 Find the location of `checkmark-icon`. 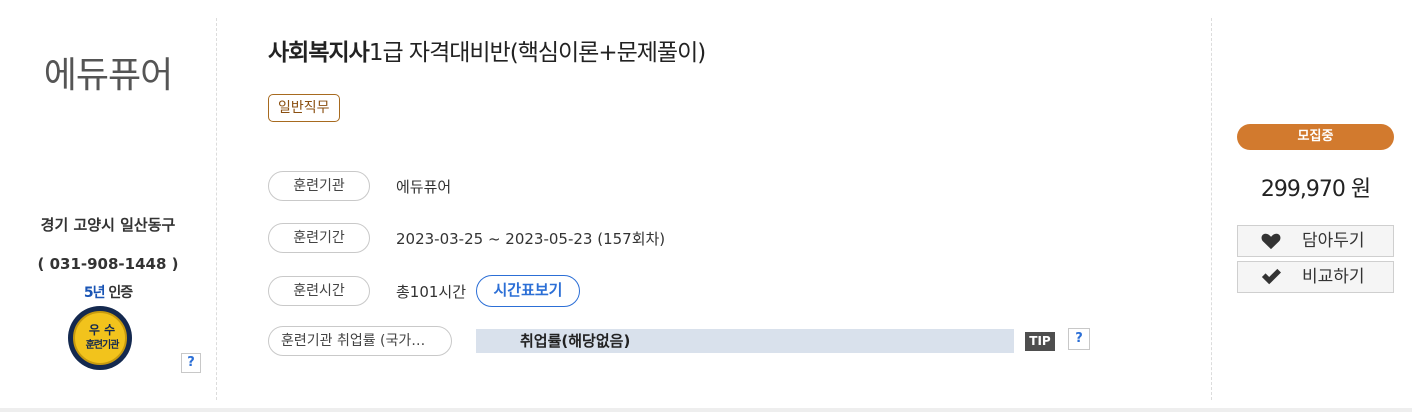

checkmark-icon is located at coordinates (1271, 276).